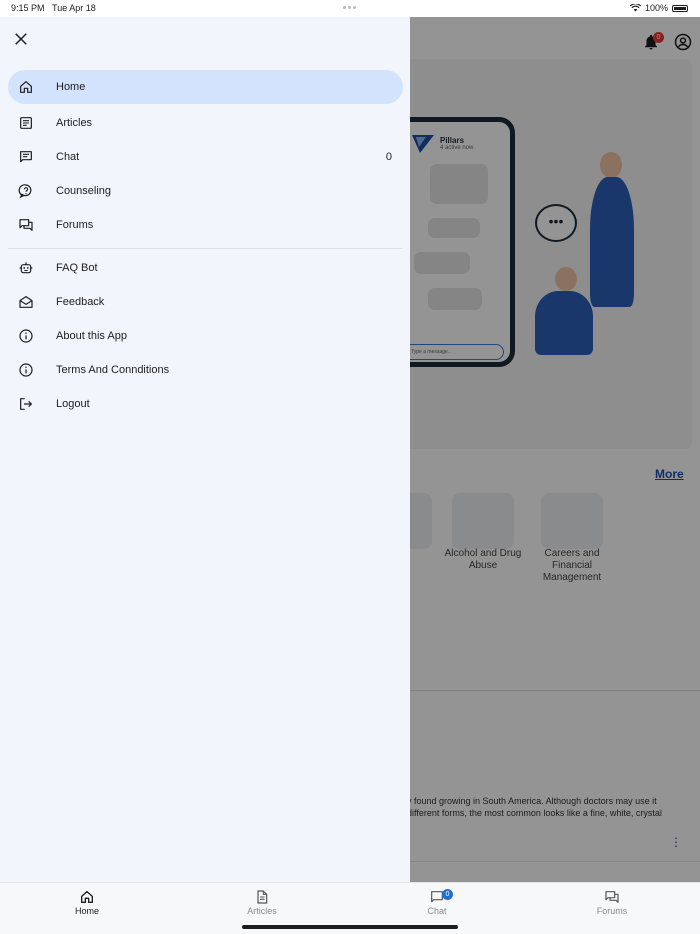 The height and width of the screenshot is (934, 700). What do you see at coordinates (205, 404) in the screenshot?
I see `drawer-item-logout: Logout` at bounding box center [205, 404].